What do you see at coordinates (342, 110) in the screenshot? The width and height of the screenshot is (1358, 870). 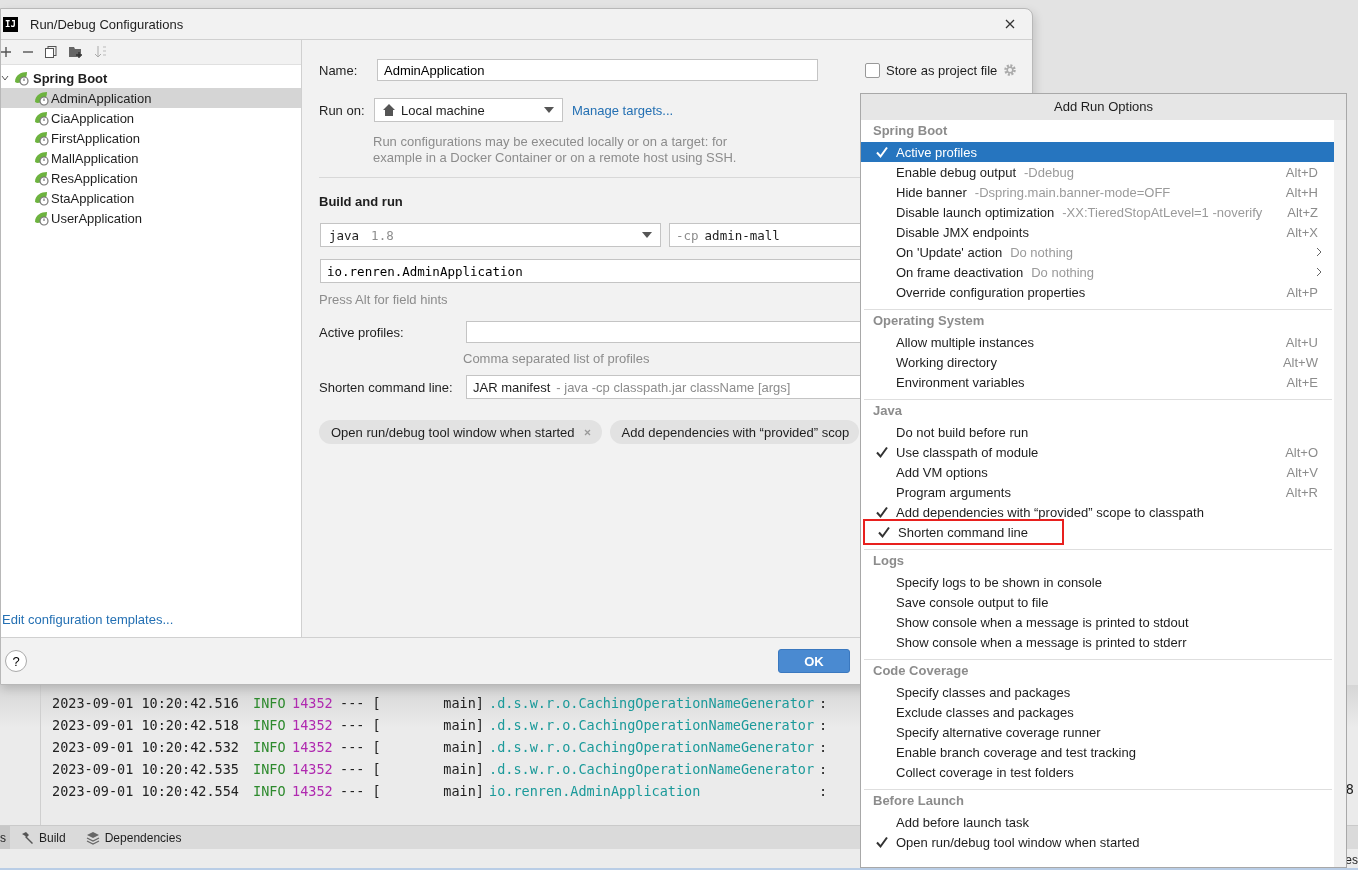 I see `field-label: Run on:` at bounding box center [342, 110].